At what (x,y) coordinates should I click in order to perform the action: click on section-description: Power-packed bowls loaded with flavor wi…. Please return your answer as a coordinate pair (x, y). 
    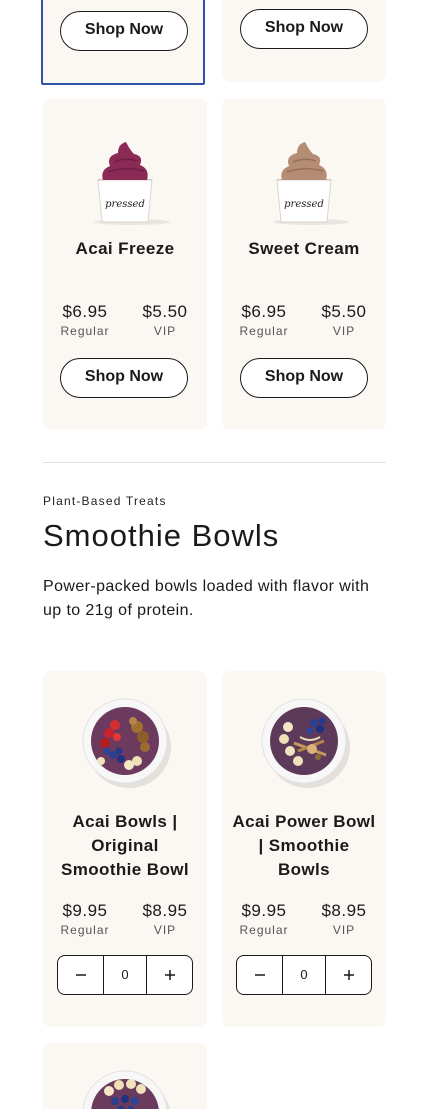
    Looking at the image, I should click on (206, 598).